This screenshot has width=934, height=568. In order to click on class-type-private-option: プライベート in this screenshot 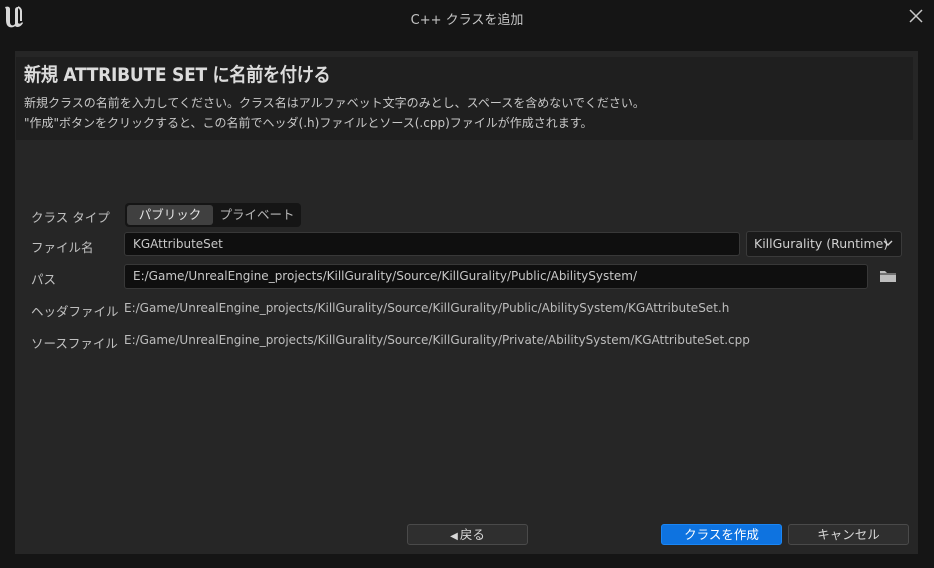, I will do `click(257, 215)`.